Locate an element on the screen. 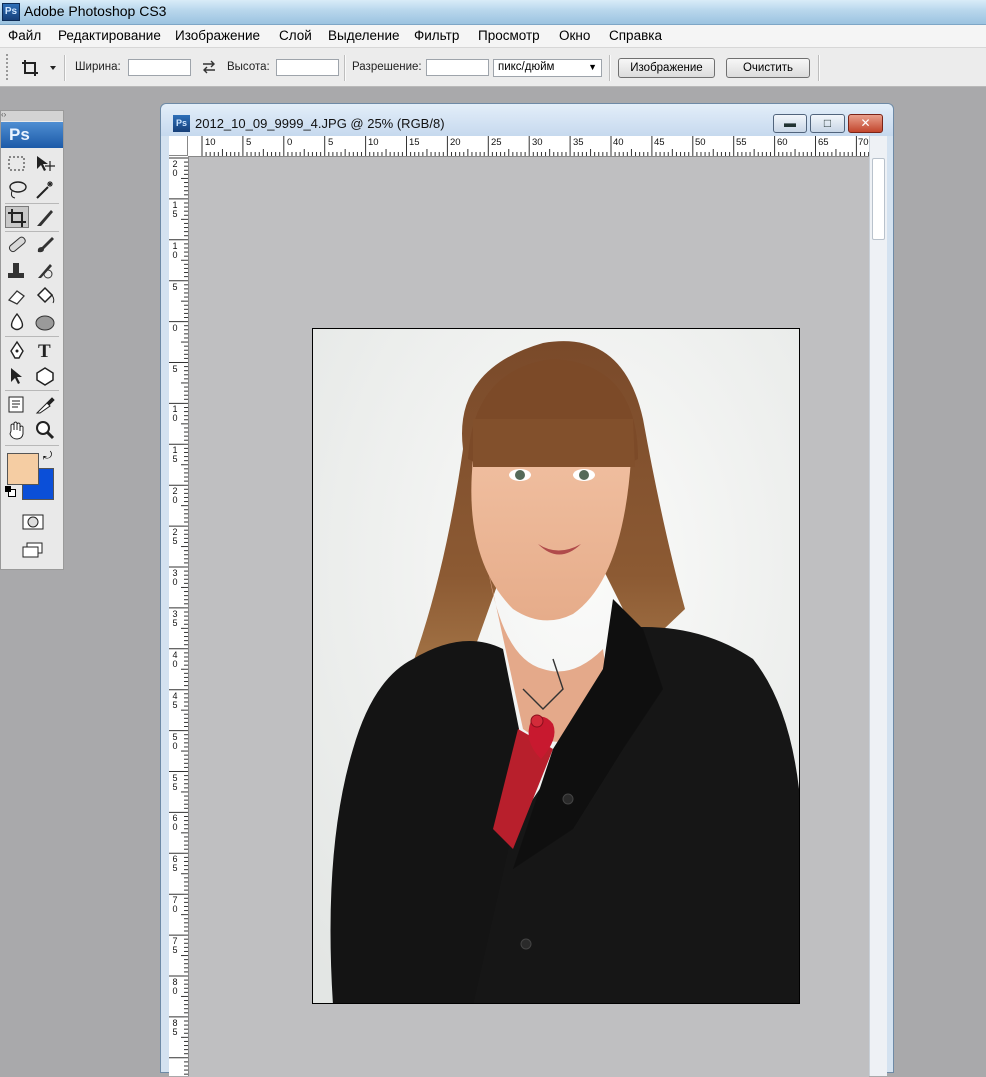 The height and width of the screenshot is (1077, 986). quick-mask-icon is located at coordinates (33, 522).